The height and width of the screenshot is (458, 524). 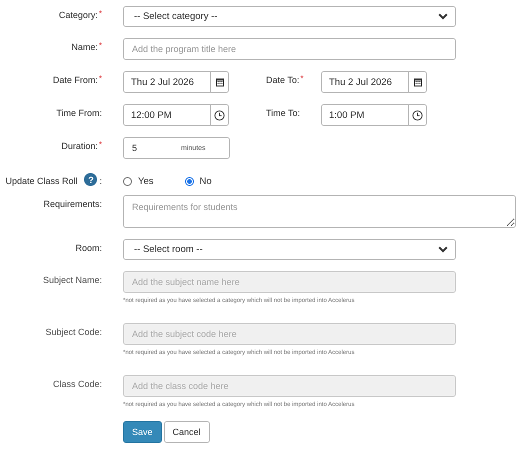 I want to click on field-label: Category:, so click(x=78, y=15).